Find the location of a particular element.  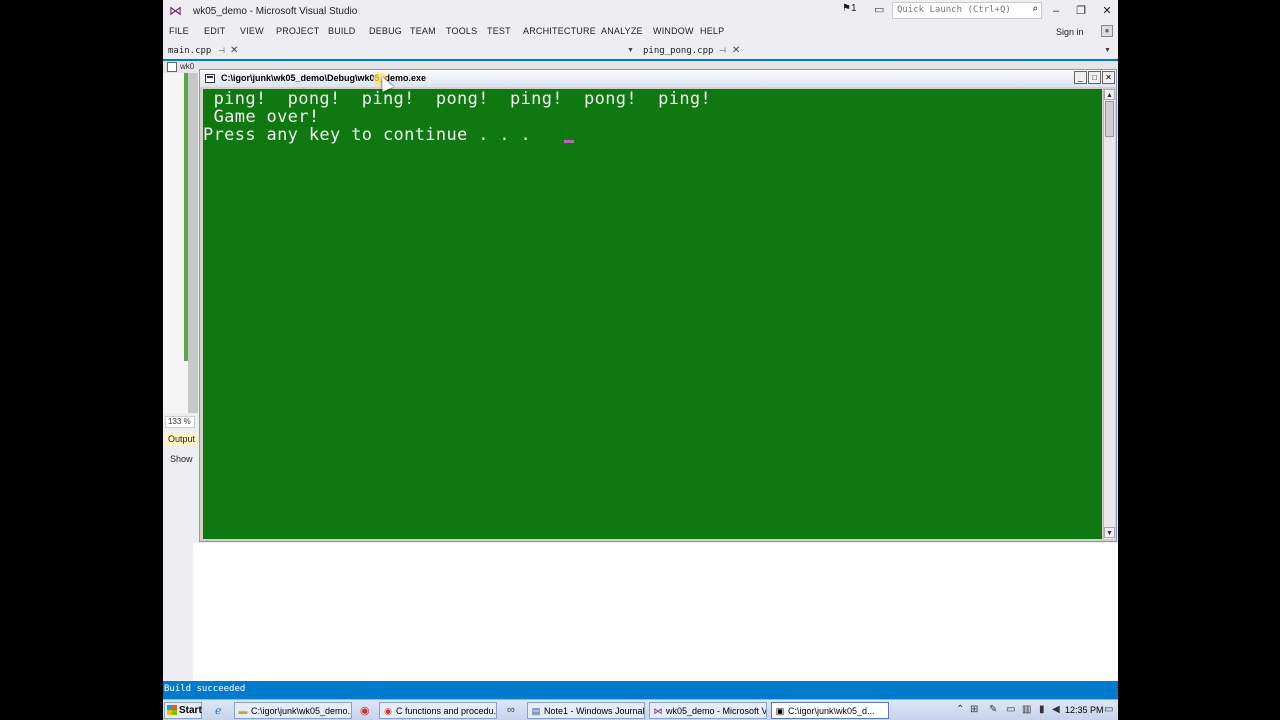

battery-icon: ▭ is located at coordinates (1010, 709).